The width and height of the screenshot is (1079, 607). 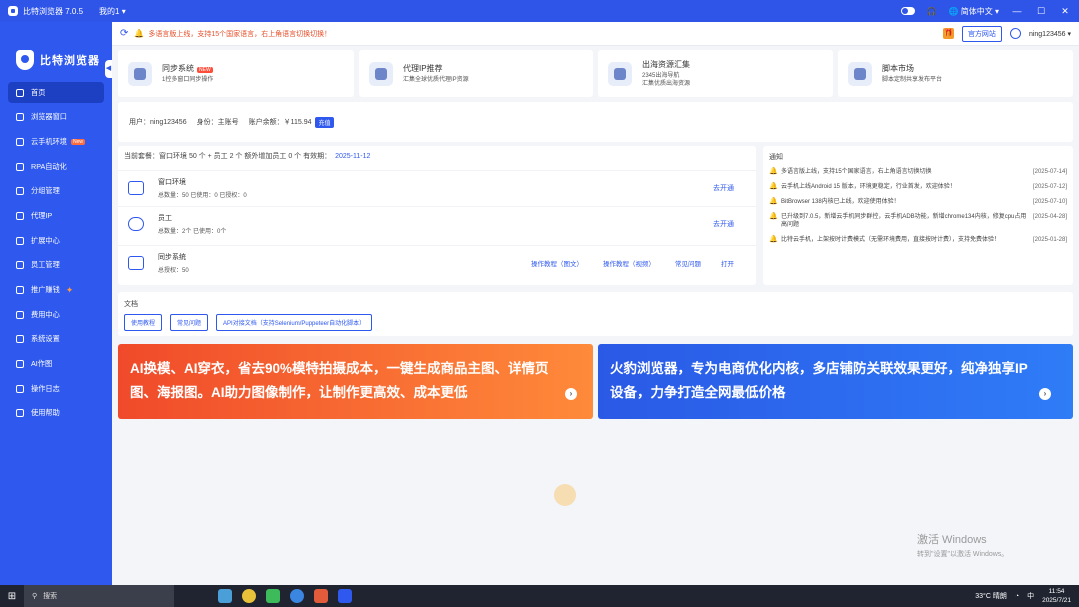 What do you see at coordinates (918, 172) in the screenshot?
I see `notice-item: 🔔 多语言版上线，支持15个国家语言，右上角语言切换切换 [2025-07-14]` at bounding box center [918, 172].